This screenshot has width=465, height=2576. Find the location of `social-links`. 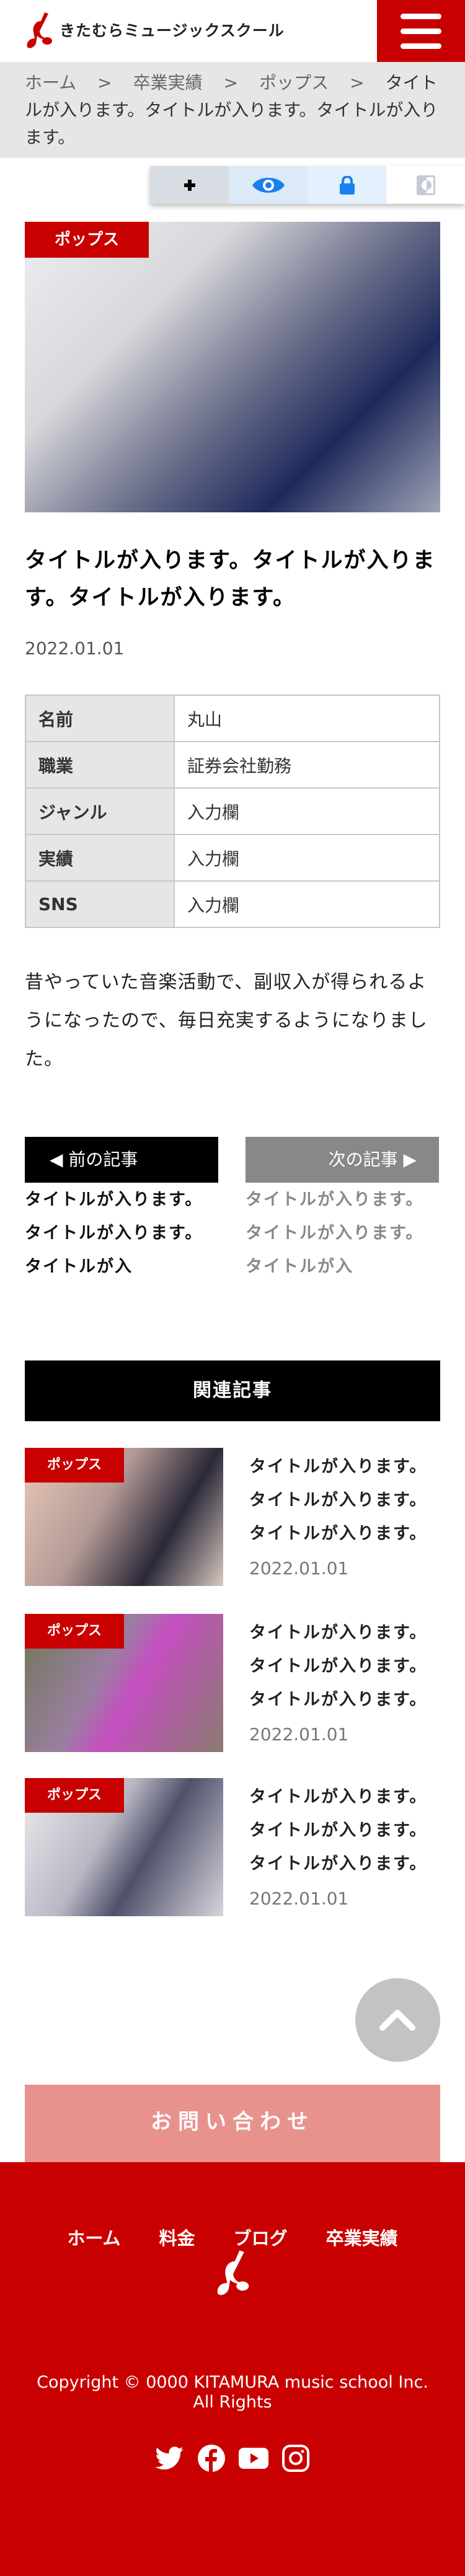

social-links is located at coordinates (232, 2458).